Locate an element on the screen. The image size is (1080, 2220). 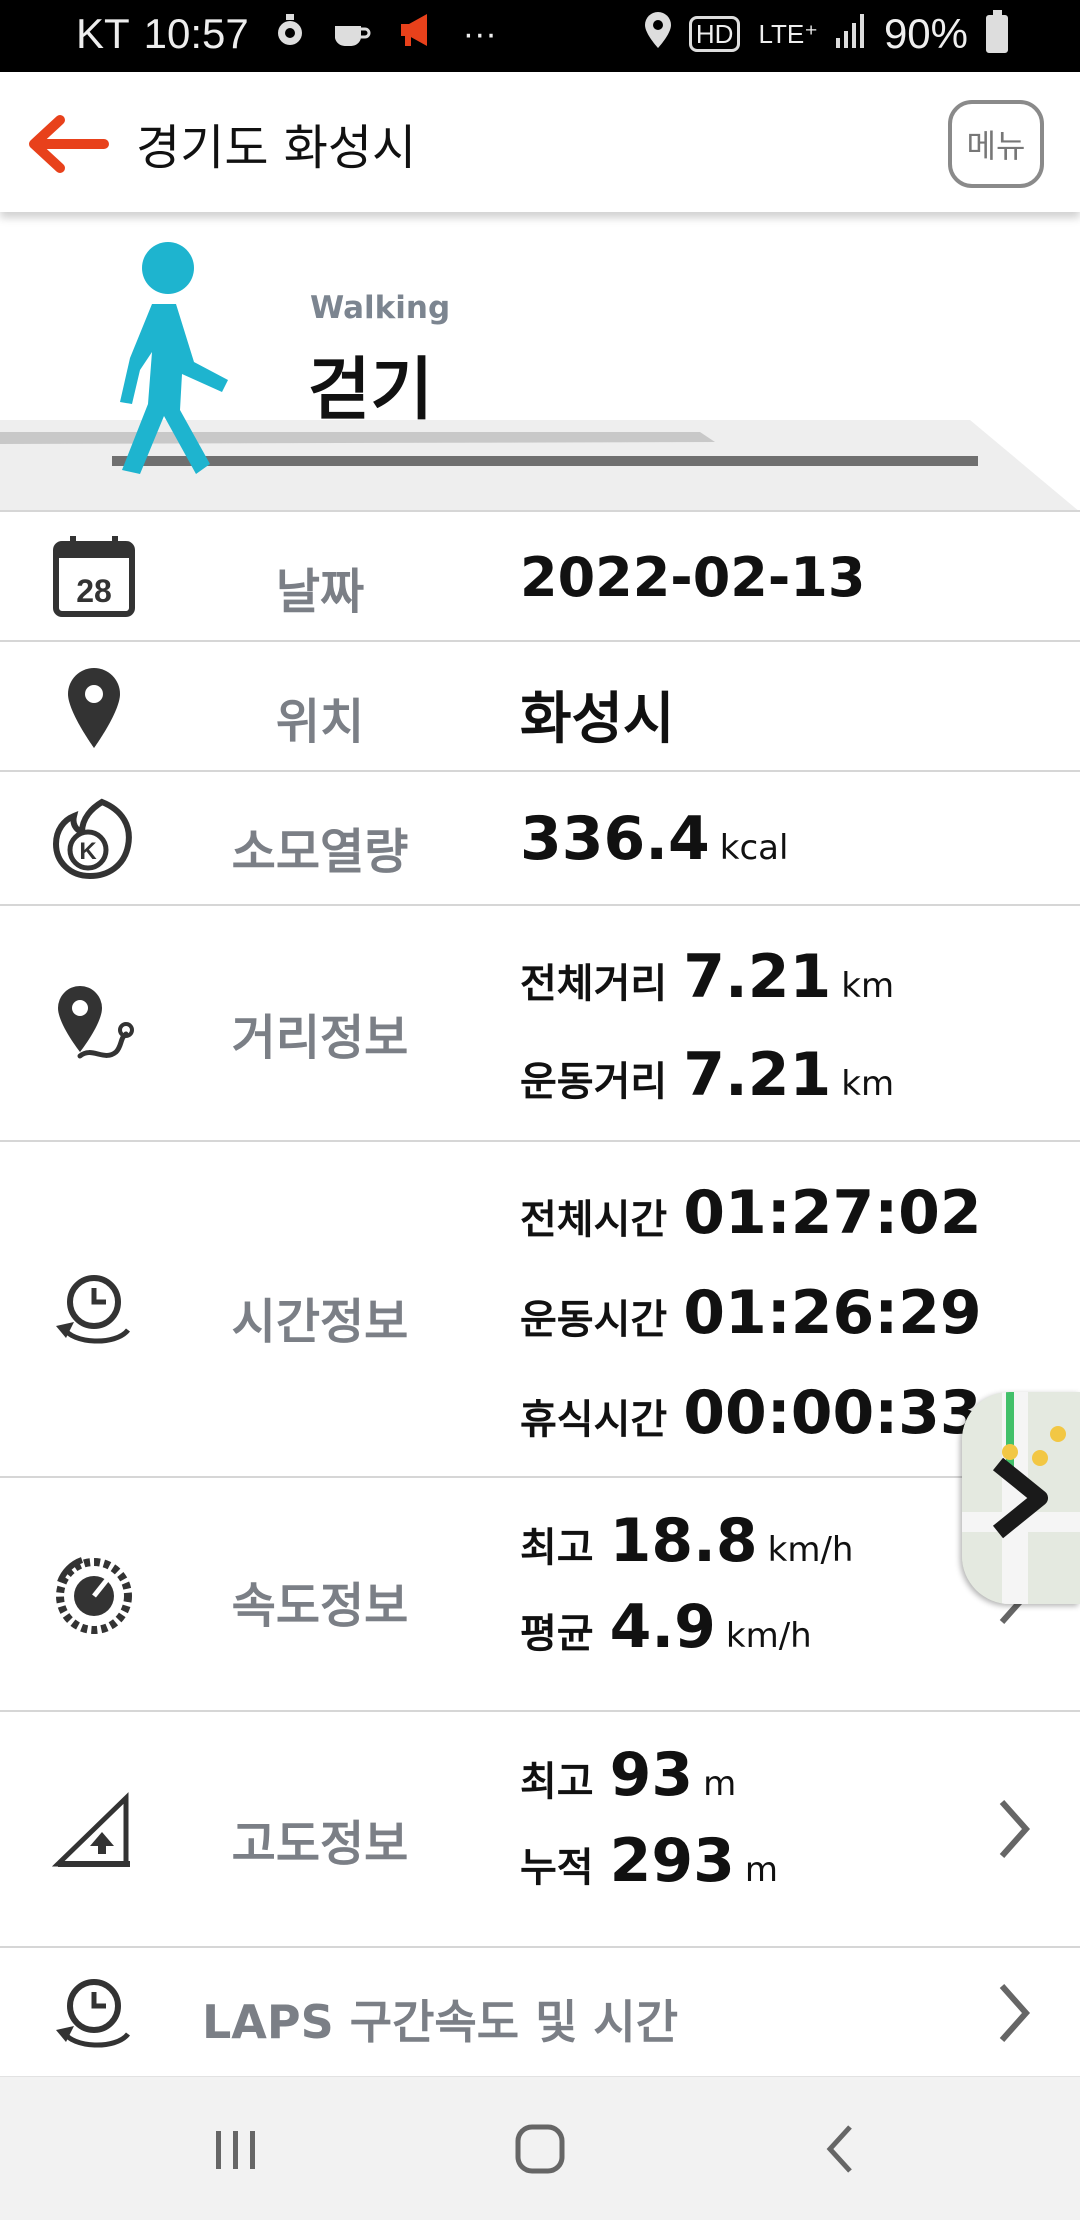
svg-text: K is located at coordinates (88, 851).